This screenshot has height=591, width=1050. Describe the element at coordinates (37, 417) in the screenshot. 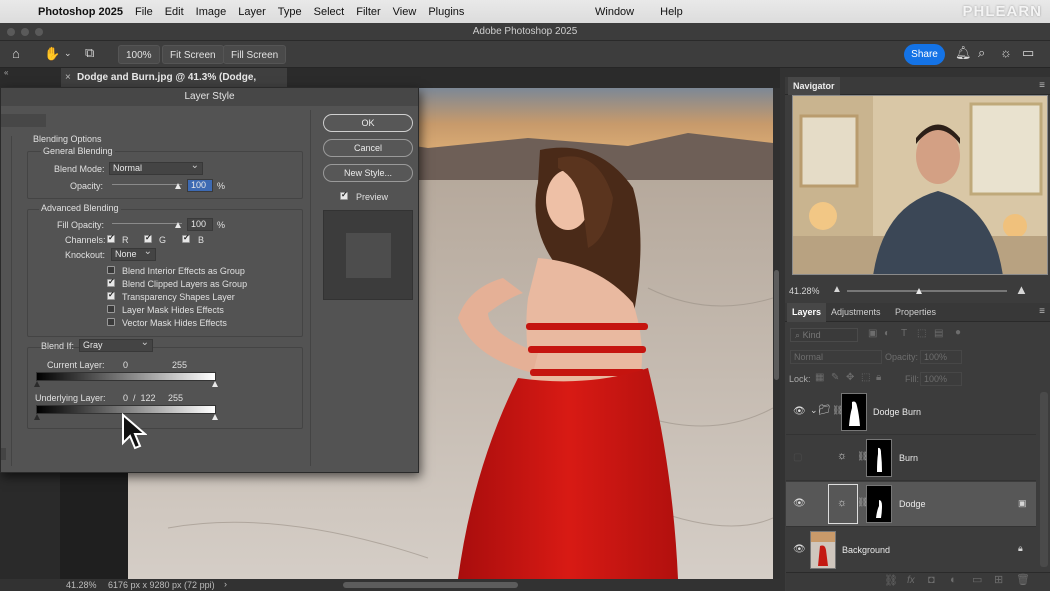

I see `underlying-layer-black-handle` at that location.